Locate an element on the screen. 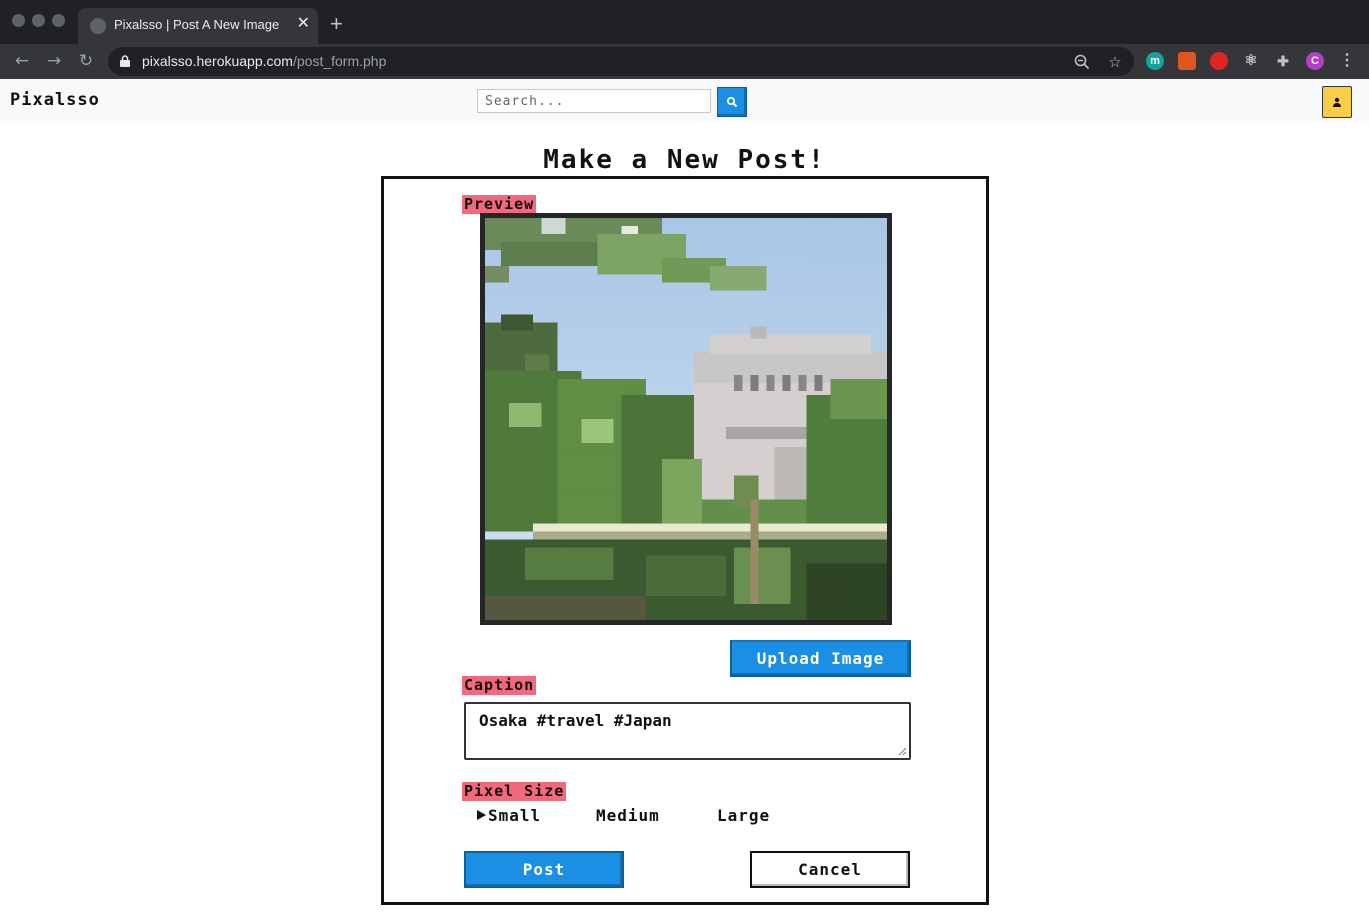 This screenshot has width=1369, height=917. browser-tab: Pixalsso | Post A New Image ✕ is located at coordinates (198, 26).